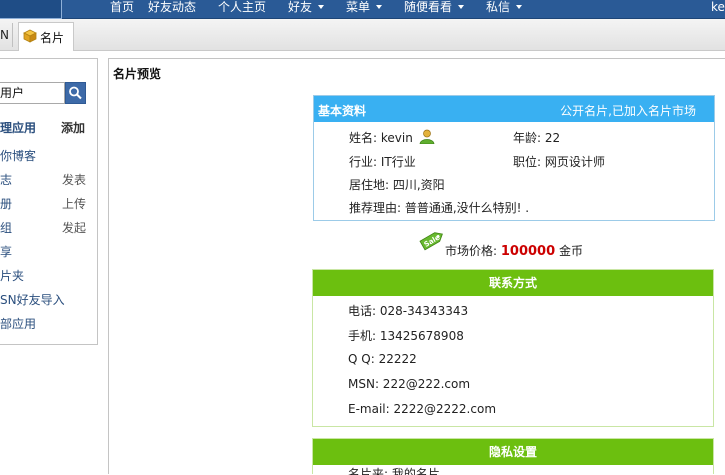  Describe the element at coordinates (52, 38) in the screenshot. I see `tab-card-label: 名片` at that location.